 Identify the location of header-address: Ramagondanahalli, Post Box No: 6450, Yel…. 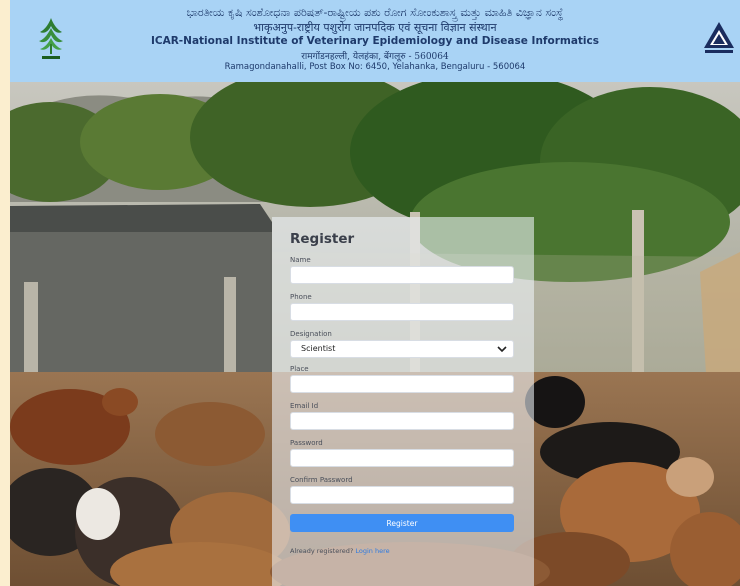
(375, 67).